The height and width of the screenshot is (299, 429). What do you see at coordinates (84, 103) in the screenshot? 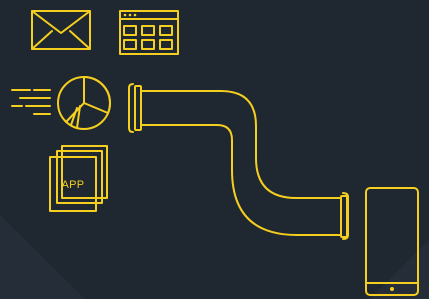
I see `pie-chart-icon` at bounding box center [84, 103].